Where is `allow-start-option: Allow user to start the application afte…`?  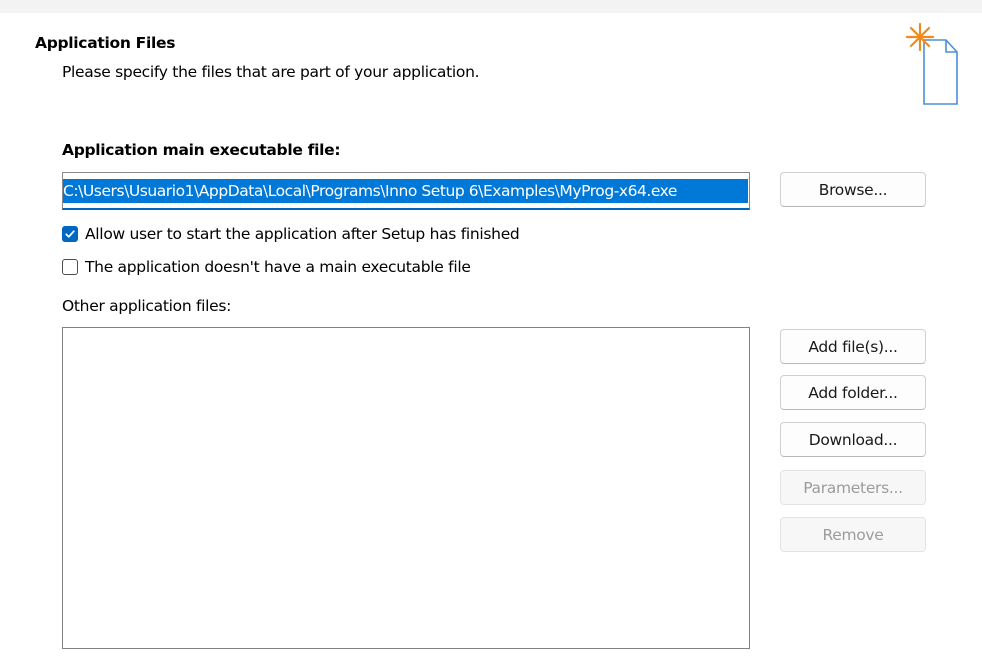 allow-start-option: Allow user to start the application afte… is located at coordinates (291, 234).